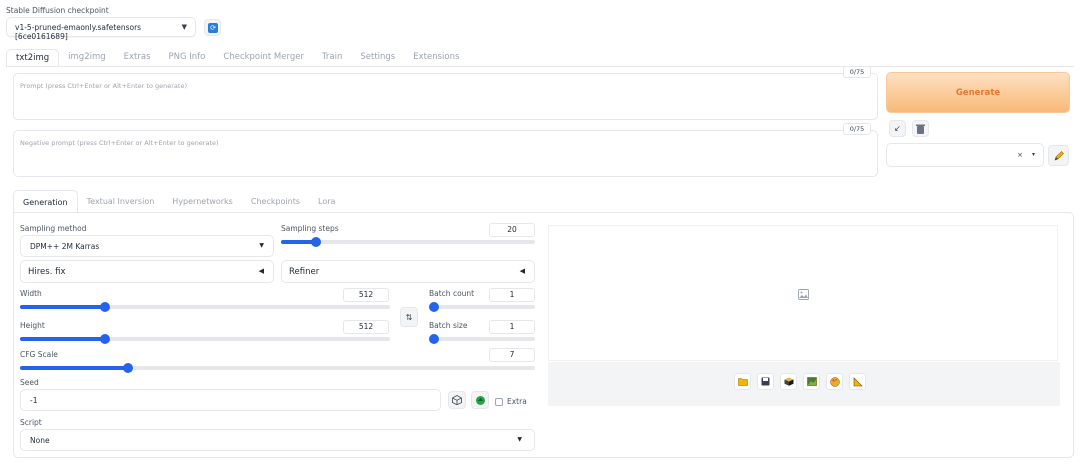 The height and width of the screenshot is (464, 1080). What do you see at coordinates (121, 201) in the screenshot?
I see `tab-textual-inversion: Textual Inversion` at bounding box center [121, 201].